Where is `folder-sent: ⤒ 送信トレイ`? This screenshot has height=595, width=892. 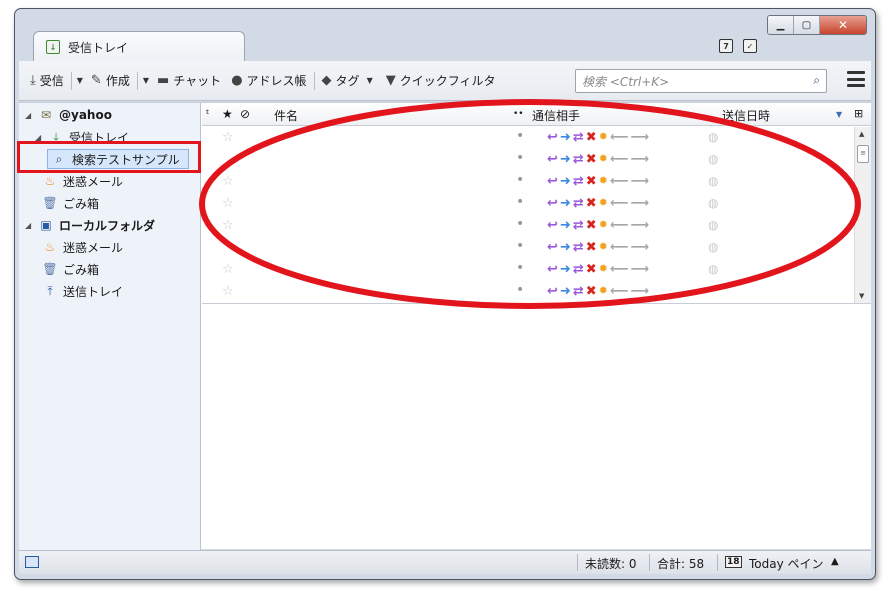
folder-sent: ⤒ 送信トレイ is located at coordinates (83, 291).